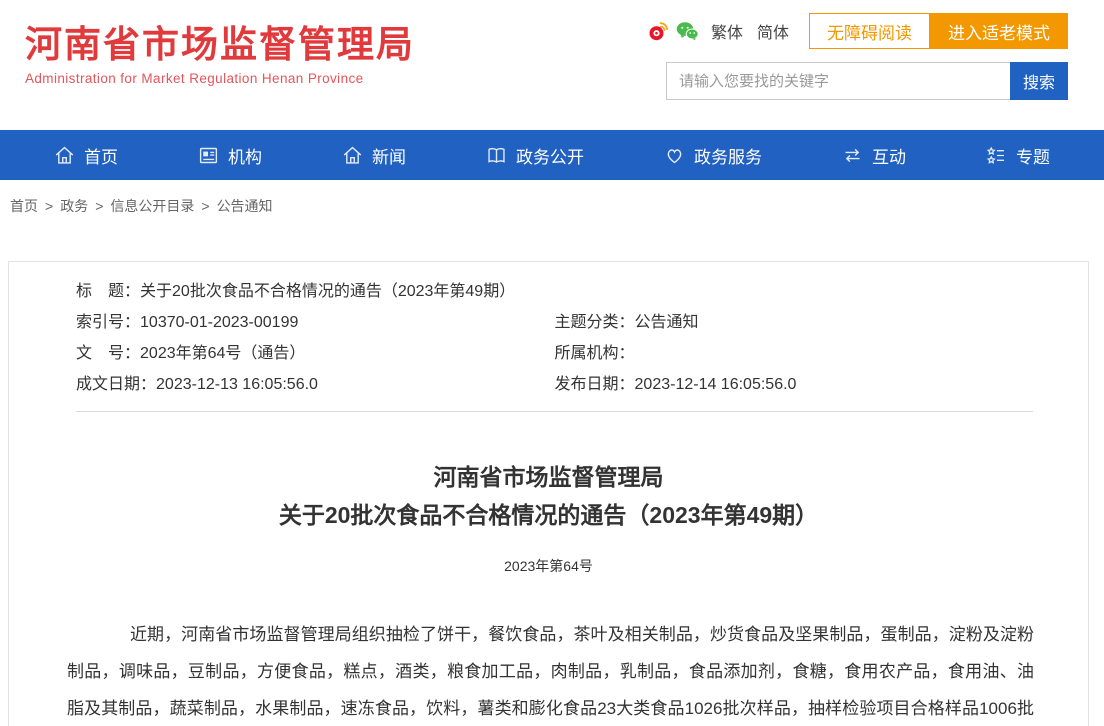 This screenshot has height=726, width=1104. Describe the element at coordinates (548, 566) in the screenshot. I see `article-doc-number: 2023年第64号` at that location.